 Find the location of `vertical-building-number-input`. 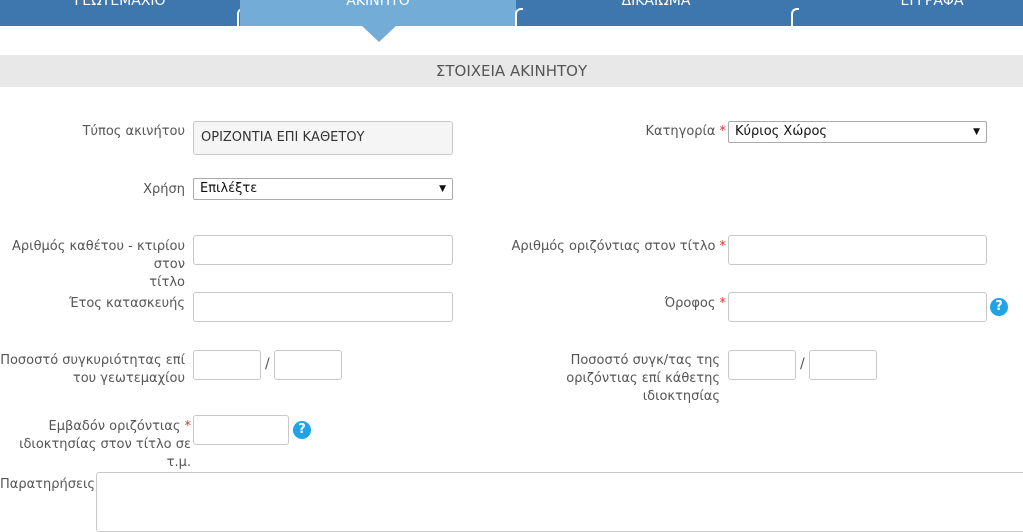

vertical-building-number-input is located at coordinates (323, 250).